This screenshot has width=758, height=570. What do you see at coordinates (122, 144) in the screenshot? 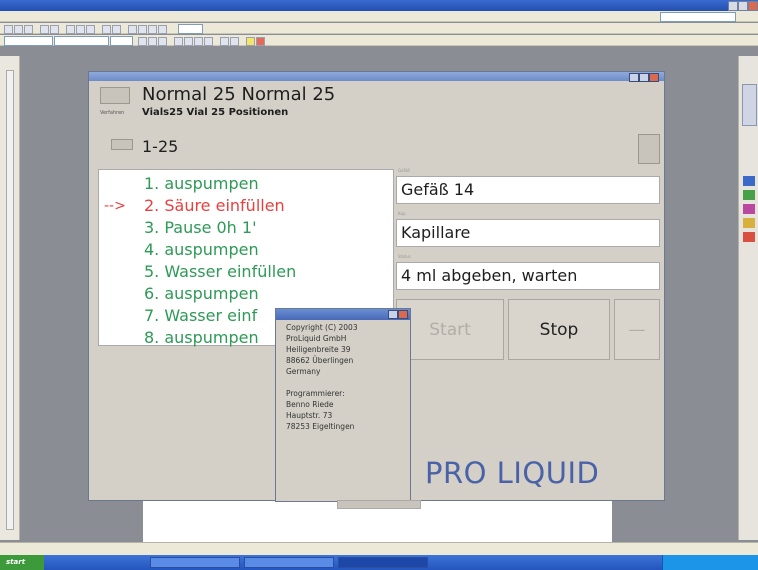
I see `range-select-button` at bounding box center [122, 144].